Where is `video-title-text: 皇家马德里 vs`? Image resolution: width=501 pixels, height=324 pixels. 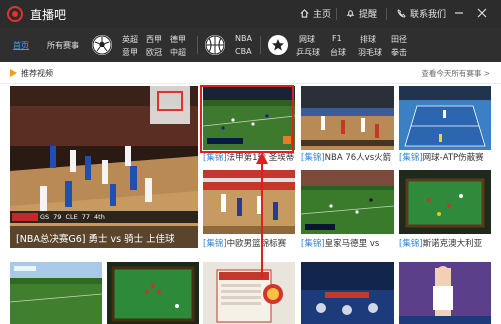 video-title-text: 皇家马德里 vs is located at coordinates (352, 244).